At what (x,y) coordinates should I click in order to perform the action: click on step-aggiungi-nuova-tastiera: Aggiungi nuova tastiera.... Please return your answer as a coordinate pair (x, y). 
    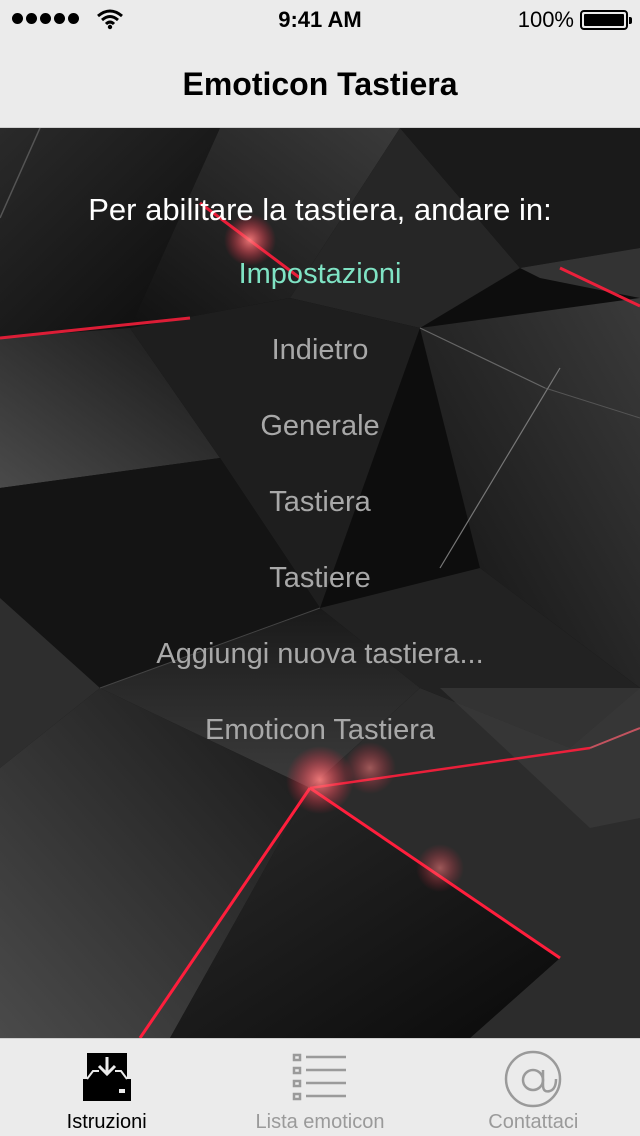
    Looking at the image, I should click on (320, 654).